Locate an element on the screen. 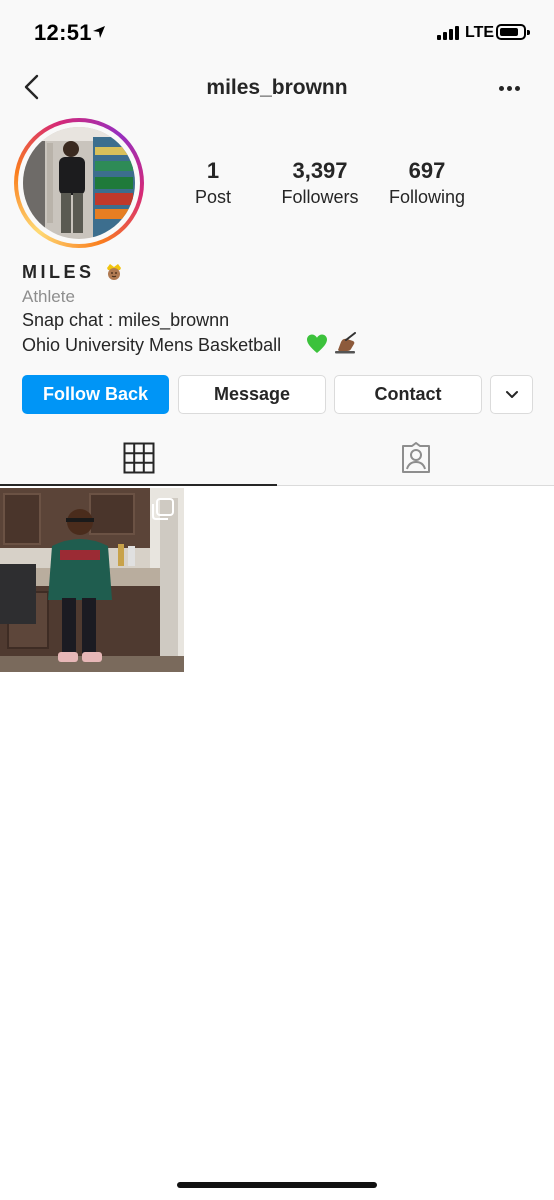  active-tab-indicator is located at coordinates (138, 485).